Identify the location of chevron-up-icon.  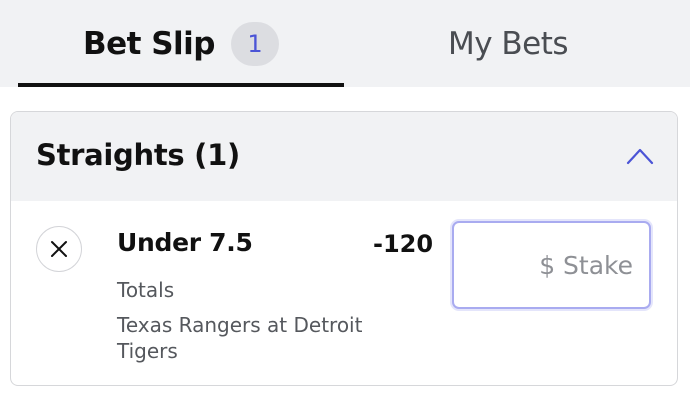
(640, 156).